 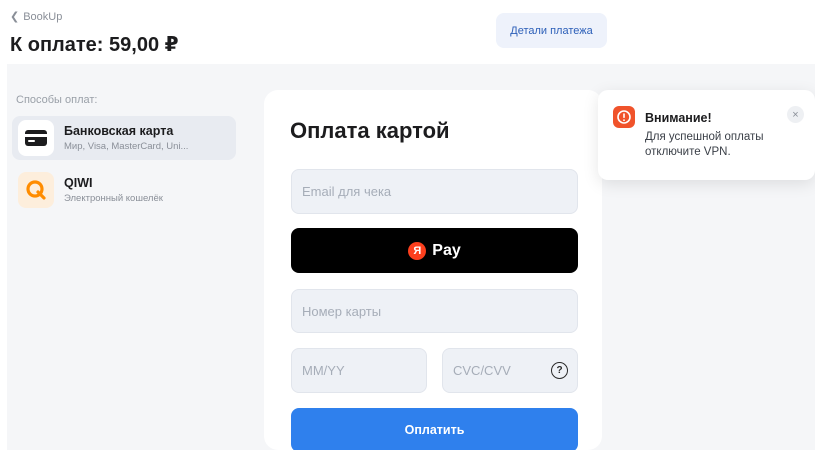 What do you see at coordinates (446, 250) in the screenshot?
I see `yandex-pay-label: Pay` at bounding box center [446, 250].